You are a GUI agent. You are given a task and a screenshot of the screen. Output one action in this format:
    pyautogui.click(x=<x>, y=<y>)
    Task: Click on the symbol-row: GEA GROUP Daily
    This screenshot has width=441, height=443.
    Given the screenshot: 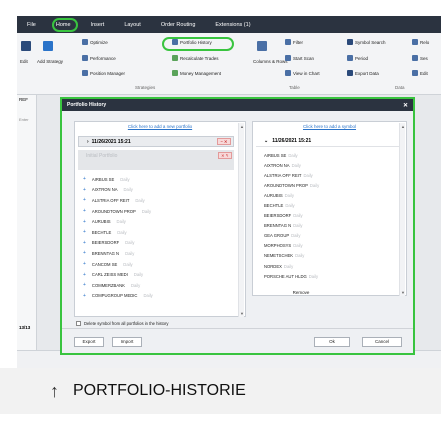 What is the action you would take?
    pyautogui.click(x=328, y=236)
    